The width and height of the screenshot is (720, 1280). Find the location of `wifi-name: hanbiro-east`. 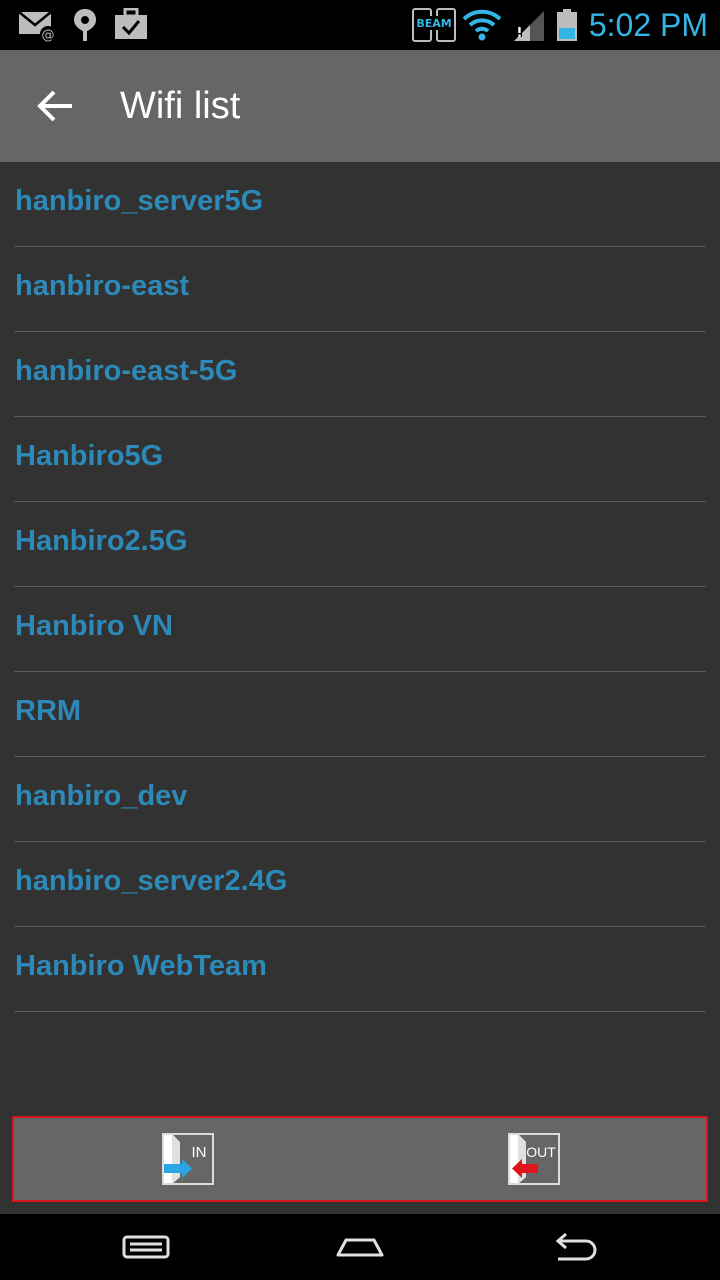

wifi-name: hanbiro-east is located at coordinates (102, 285).